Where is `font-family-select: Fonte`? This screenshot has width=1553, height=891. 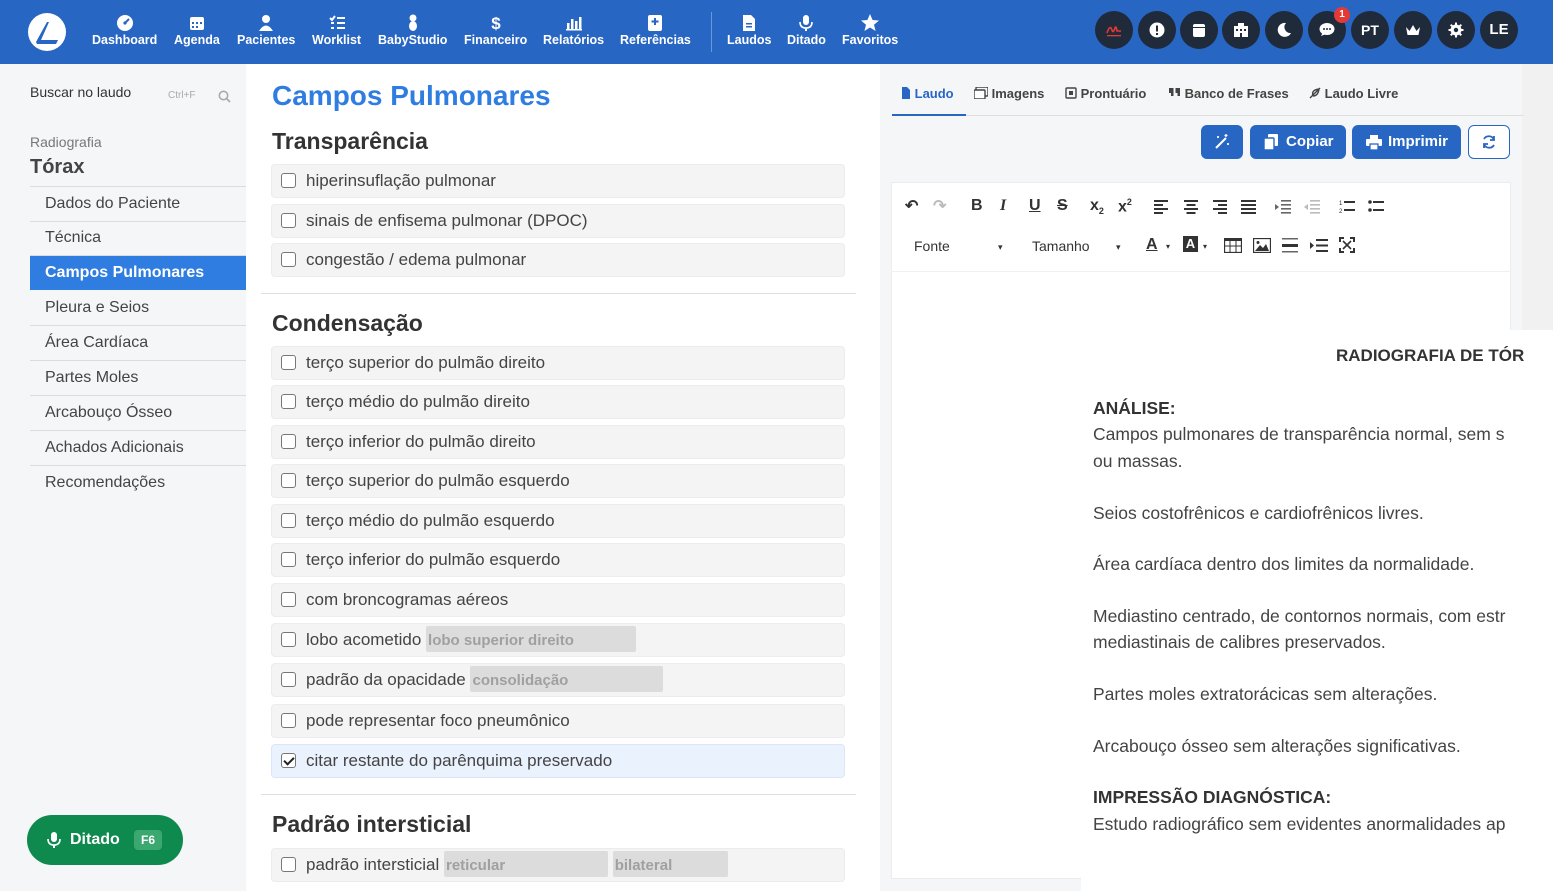 font-family-select: Fonte is located at coordinates (932, 246).